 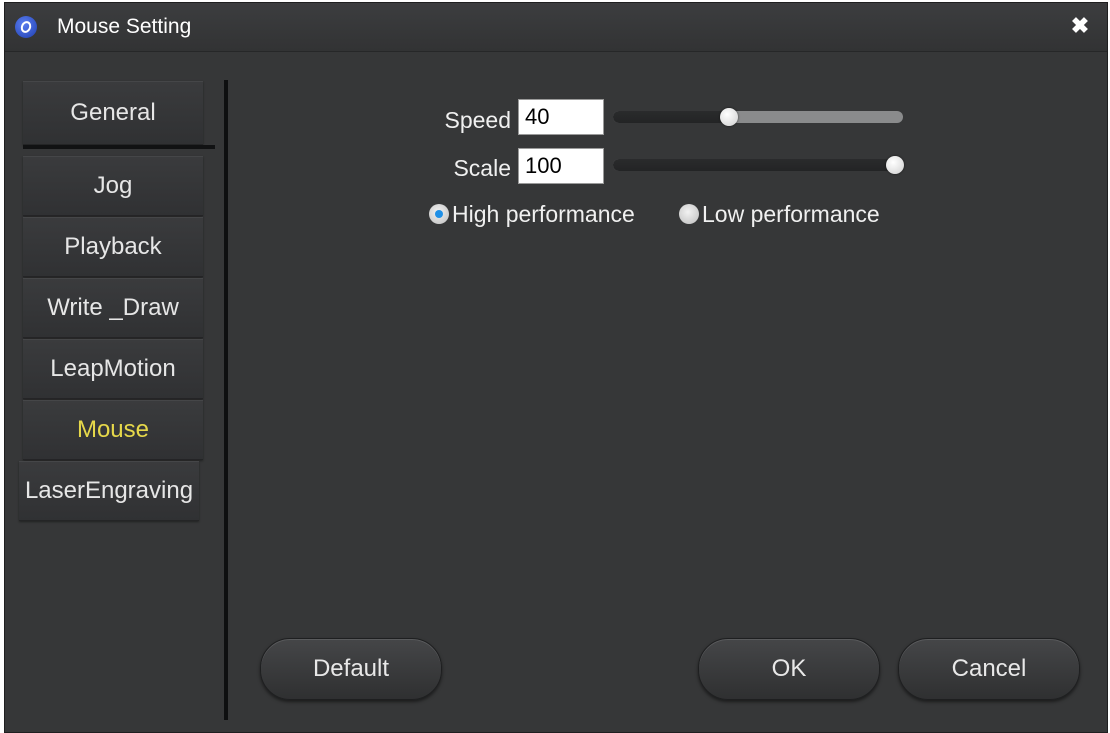 What do you see at coordinates (758, 117) in the screenshot?
I see `speed-slider` at bounding box center [758, 117].